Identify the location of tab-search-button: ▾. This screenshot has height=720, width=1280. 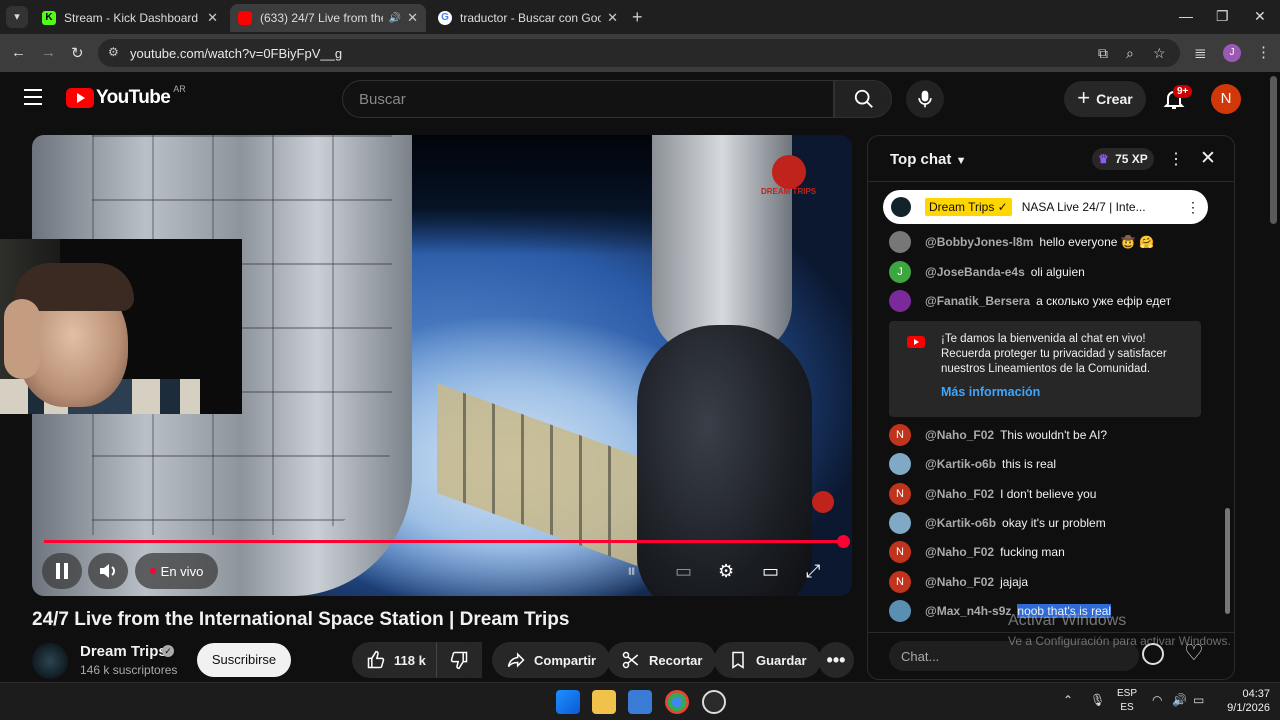
(17, 17).